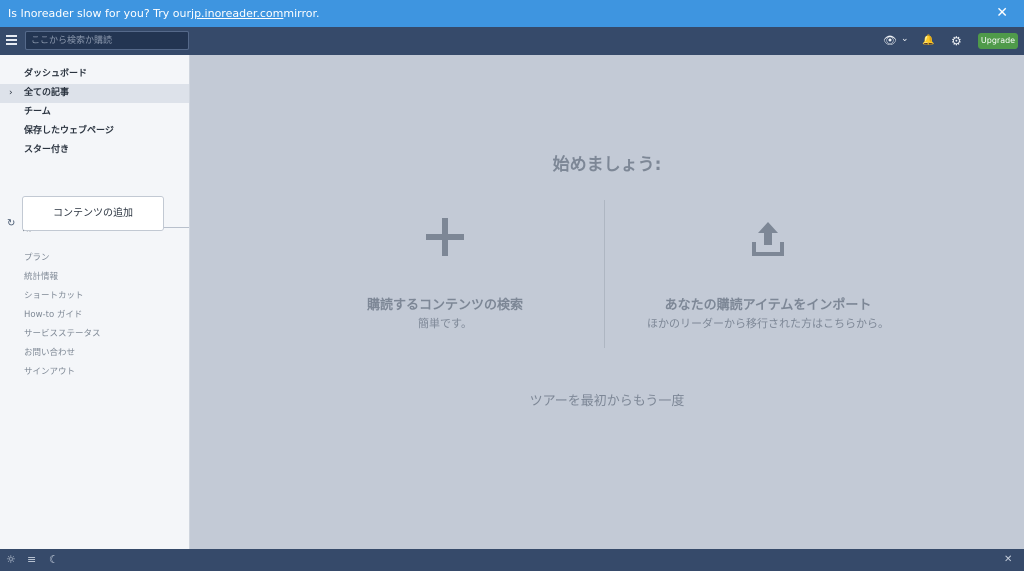 Image resolution: width=1024 pixels, height=571 pixels. Describe the element at coordinates (49, 352) in the screenshot. I see `sidebar-link-contact: お問い合わせ` at that location.